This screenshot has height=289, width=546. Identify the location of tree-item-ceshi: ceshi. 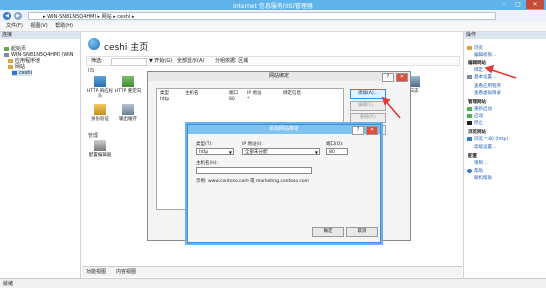
(22, 73).